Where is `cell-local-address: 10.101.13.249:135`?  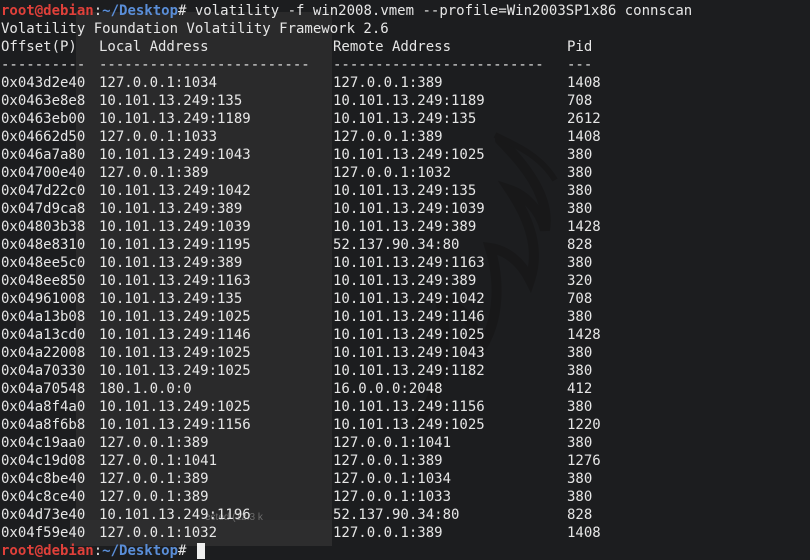
cell-local-address: 10.101.13.249:135 is located at coordinates (171, 299).